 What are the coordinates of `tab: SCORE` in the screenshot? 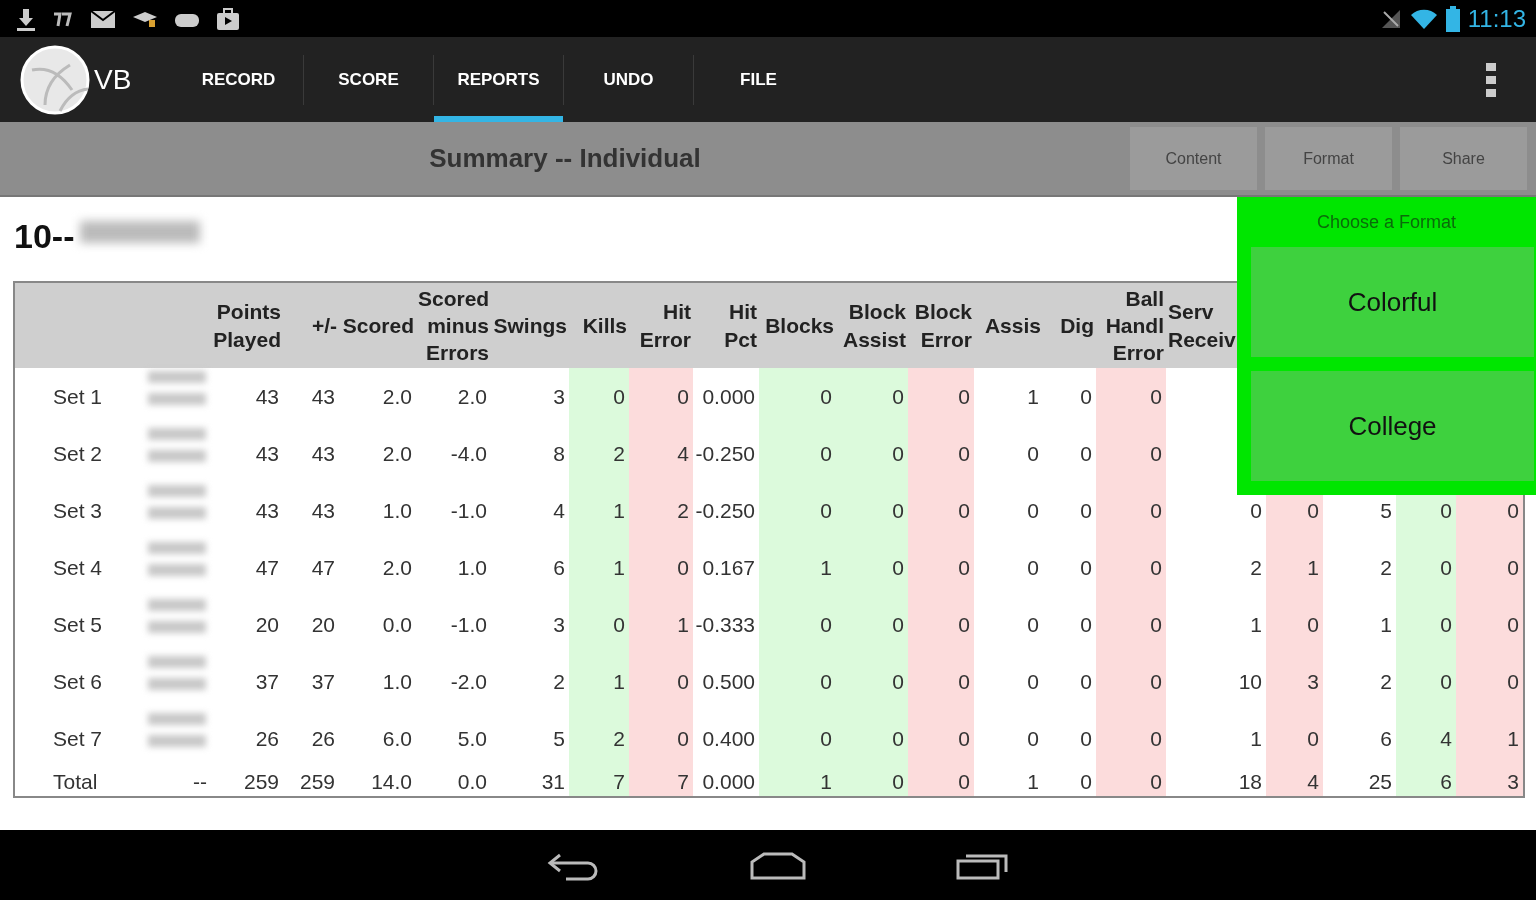 It's located at (368, 79).